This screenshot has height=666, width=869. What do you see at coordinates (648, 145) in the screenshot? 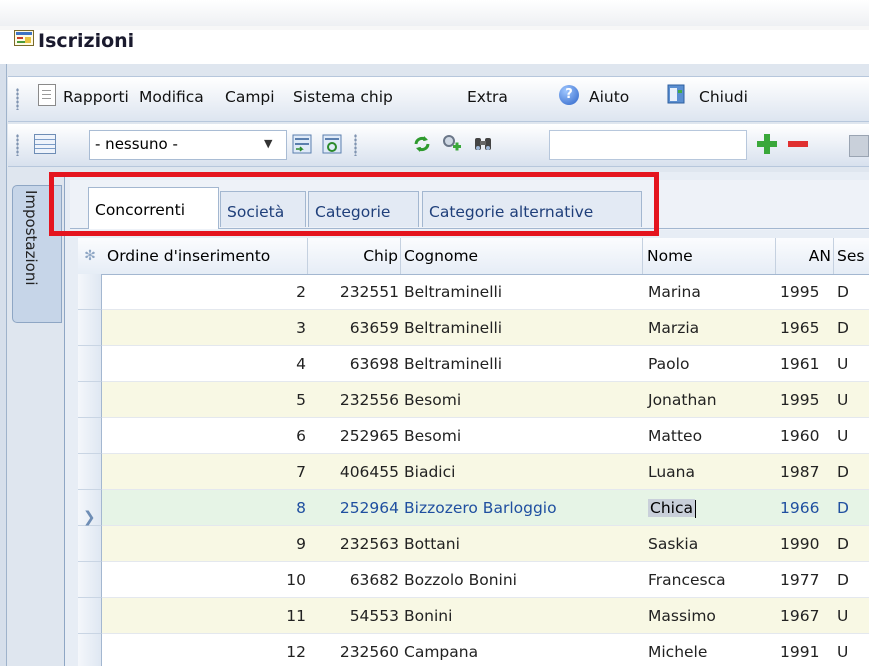
I see `search-input` at bounding box center [648, 145].